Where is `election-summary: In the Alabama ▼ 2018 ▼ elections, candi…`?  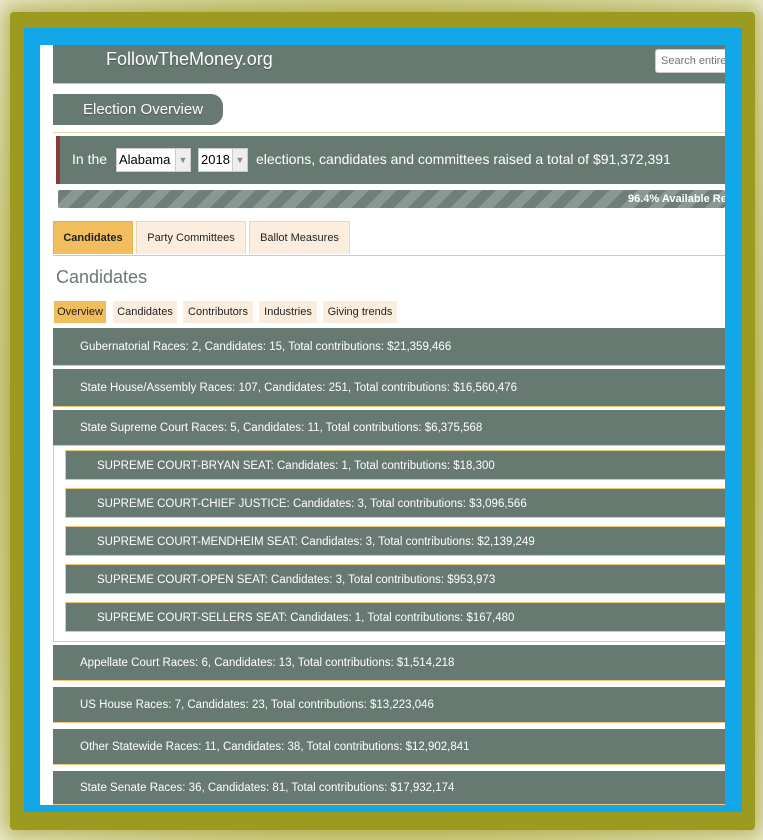
election-summary: In the Alabama ▼ 2018 ▼ elections, candi… is located at coordinates (390, 160).